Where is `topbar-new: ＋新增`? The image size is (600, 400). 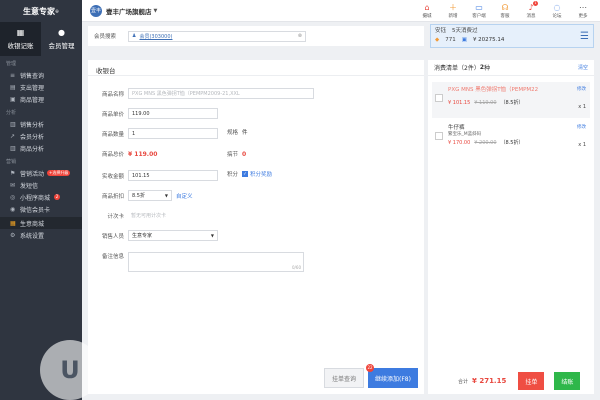 topbar-new: ＋新增 is located at coordinates (453, 11).